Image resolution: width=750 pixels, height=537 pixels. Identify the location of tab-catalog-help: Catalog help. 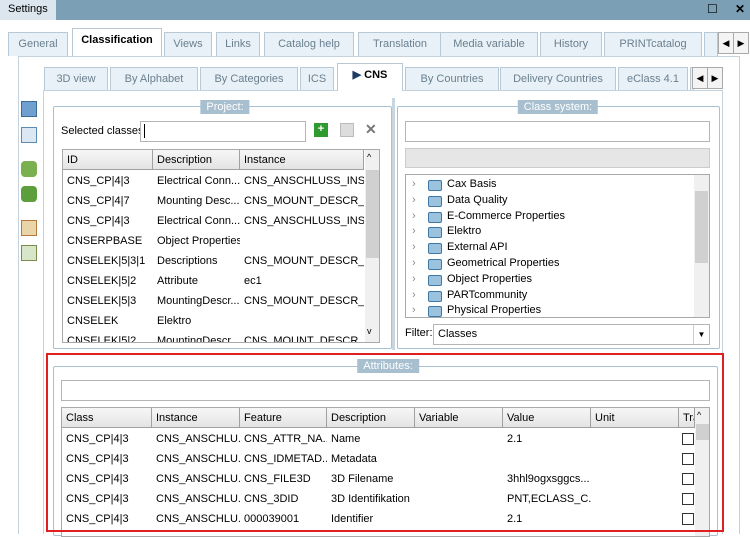
(309, 44).